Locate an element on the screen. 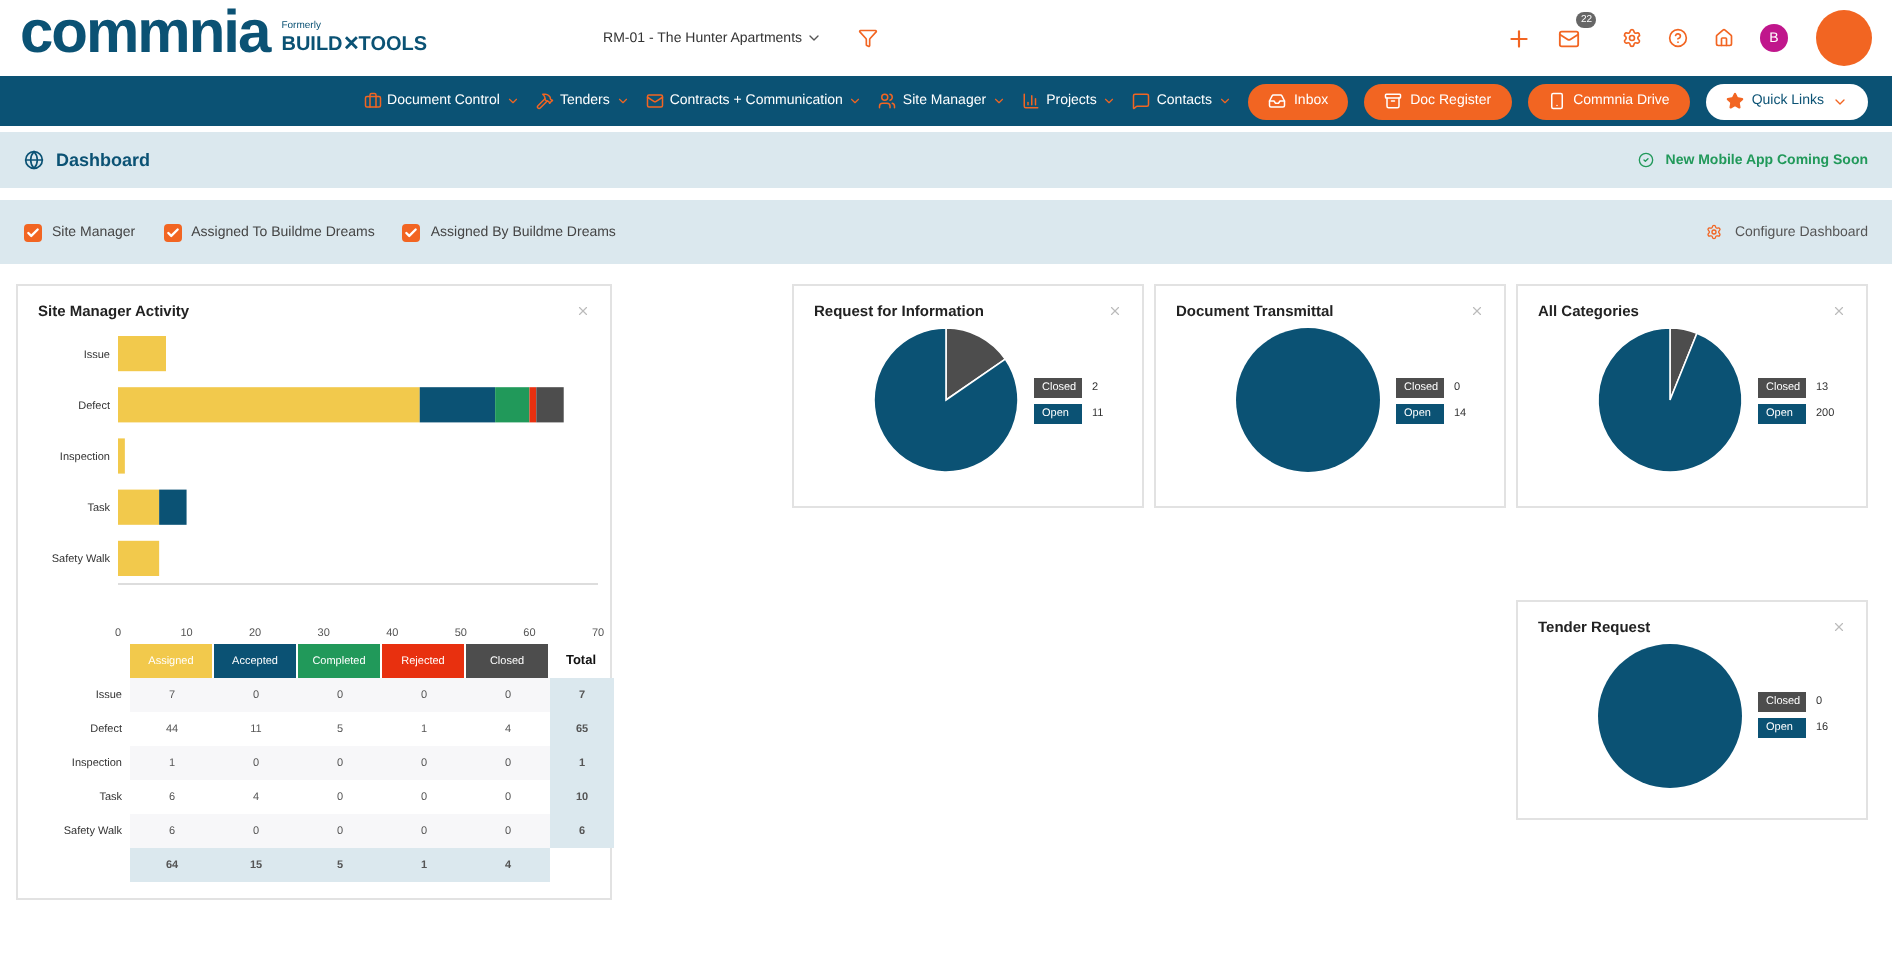  gear-icon is located at coordinates (1714, 232).